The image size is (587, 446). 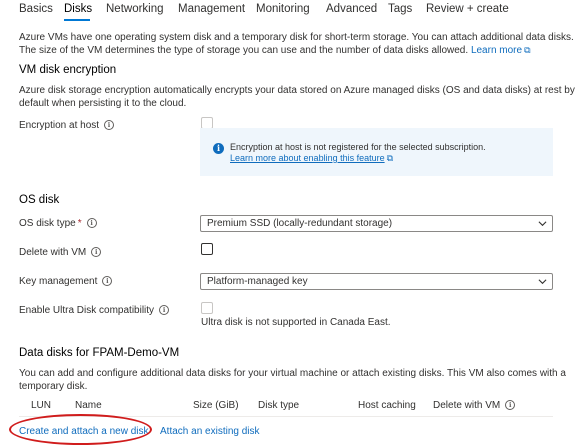 What do you see at coordinates (496, 50) in the screenshot?
I see `learn-more-link: Learn more` at bounding box center [496, 50].